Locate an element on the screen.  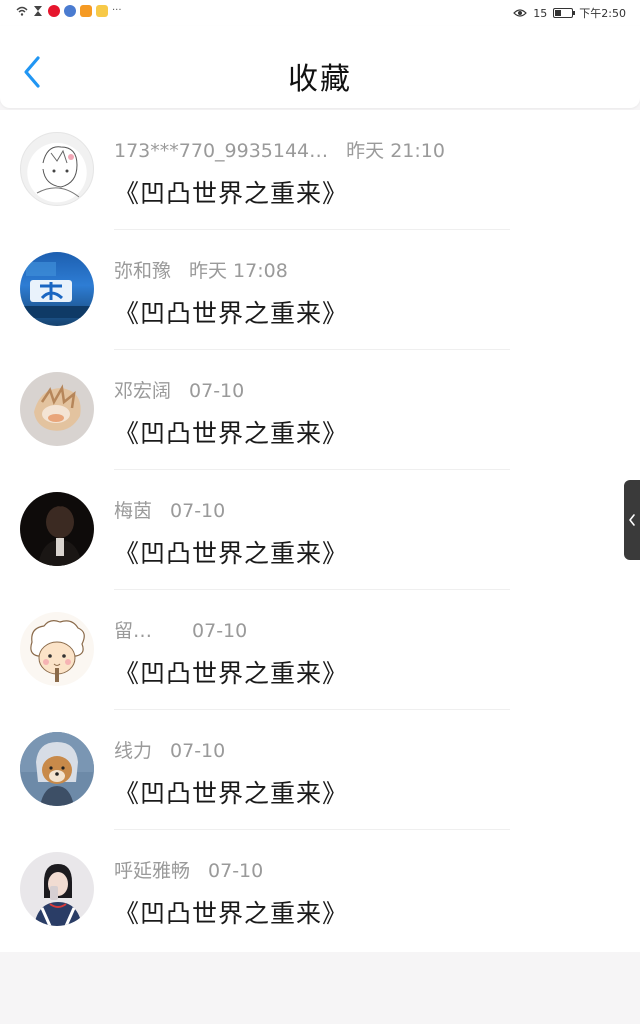
item-meta: 梅茵 07-10 is located at coordinates (169, 509).